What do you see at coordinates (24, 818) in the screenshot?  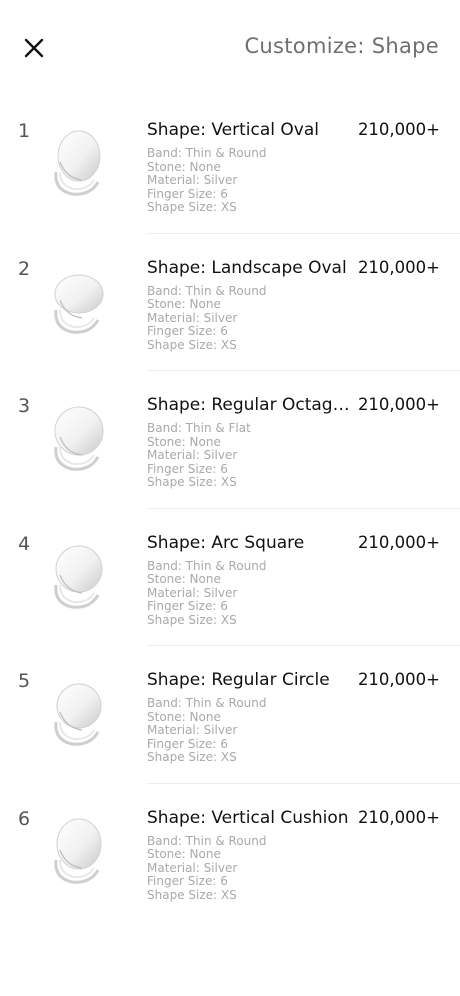 I see `option-index: 6` at bounding box center [24, 818].